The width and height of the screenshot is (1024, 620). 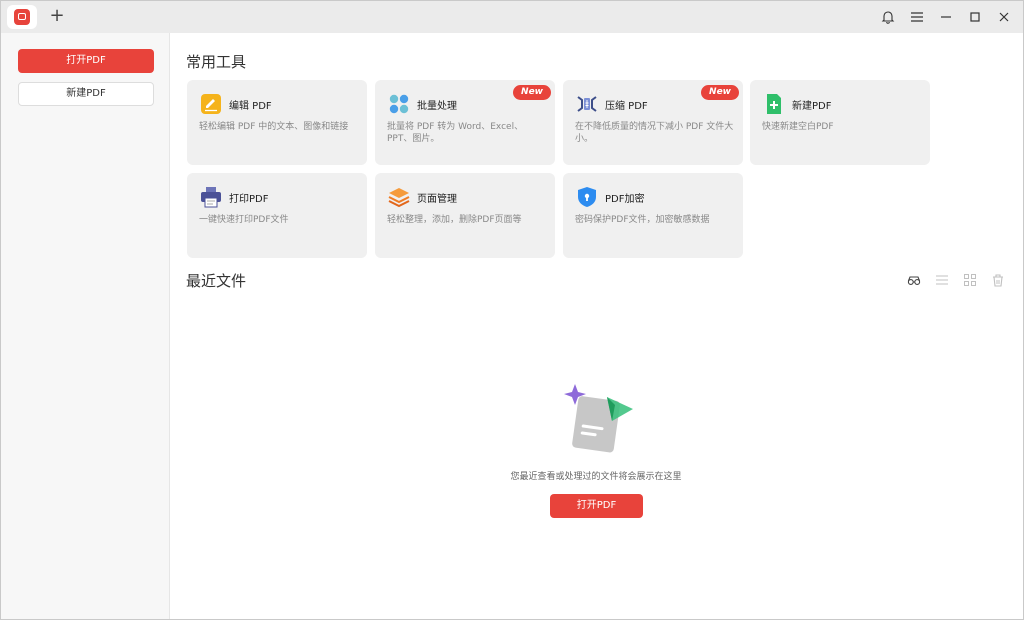 I want to click on tool-card-encrypt: PDF加密 密码保护PDF文件，加密敏感数据, so click(x=653, y=215).